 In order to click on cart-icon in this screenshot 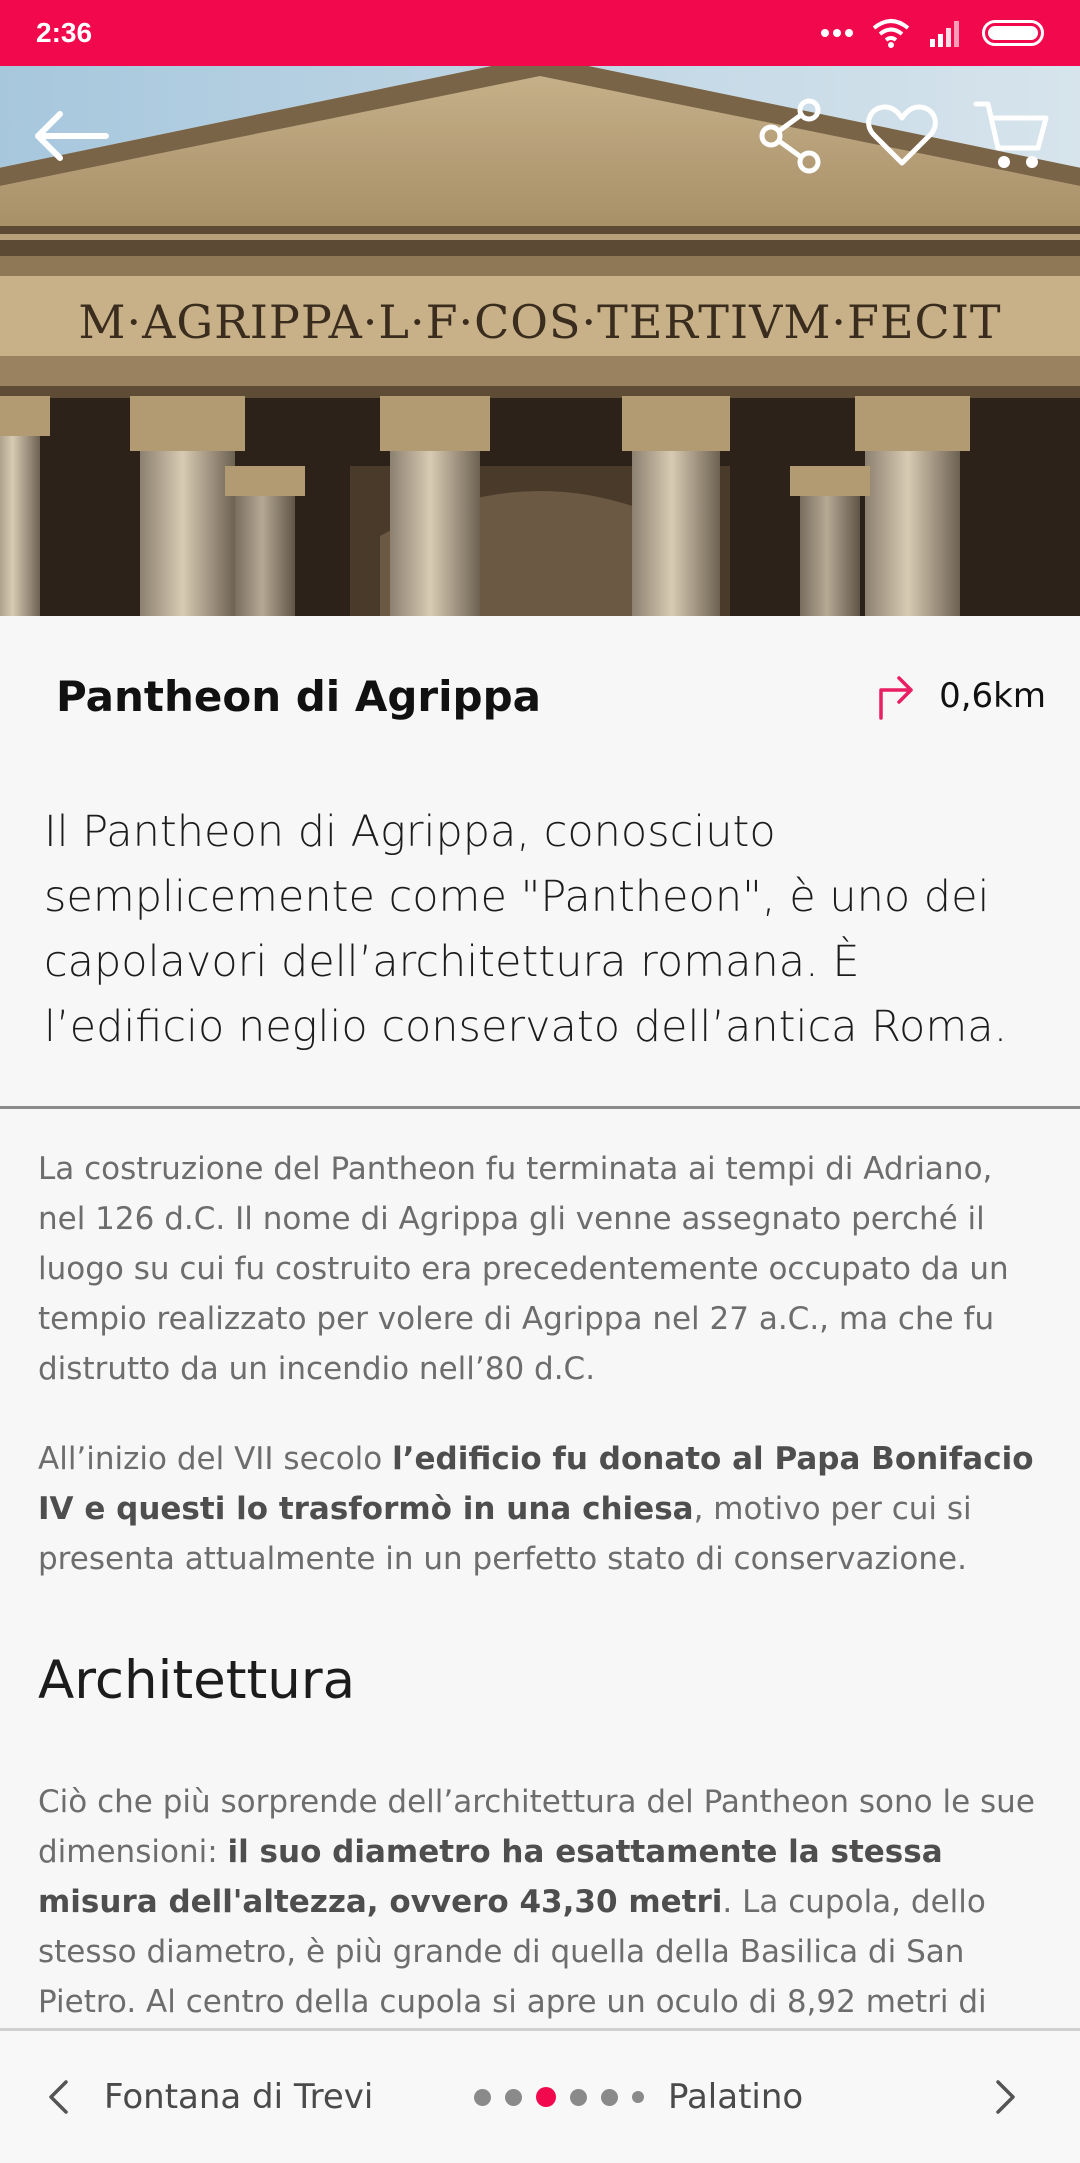, I will do `click(1011, 134)`.